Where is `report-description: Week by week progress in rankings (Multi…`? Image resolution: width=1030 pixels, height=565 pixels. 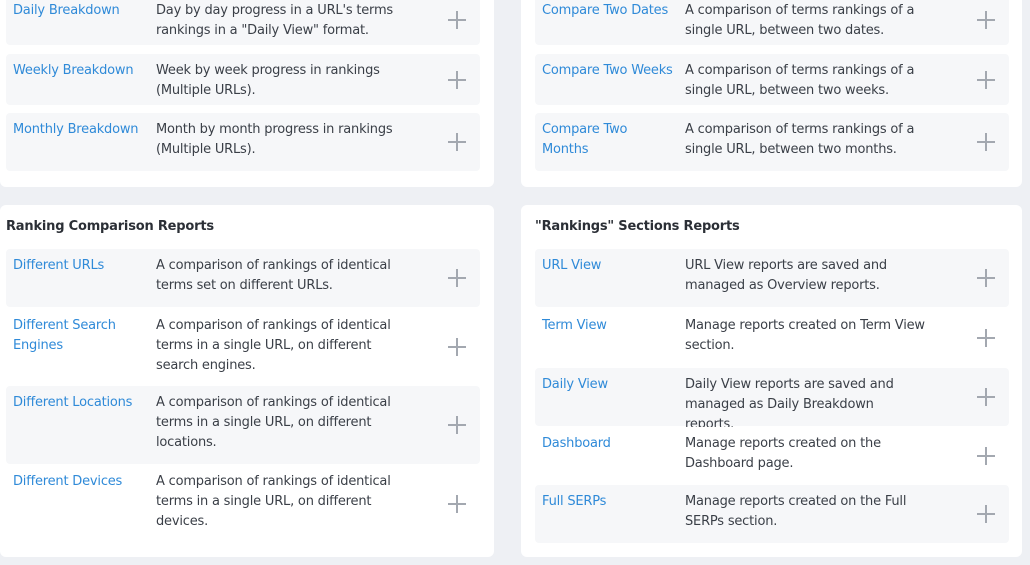 report-description: Week by week progress in rankings (Multi… is located at coordinates (268, 80).